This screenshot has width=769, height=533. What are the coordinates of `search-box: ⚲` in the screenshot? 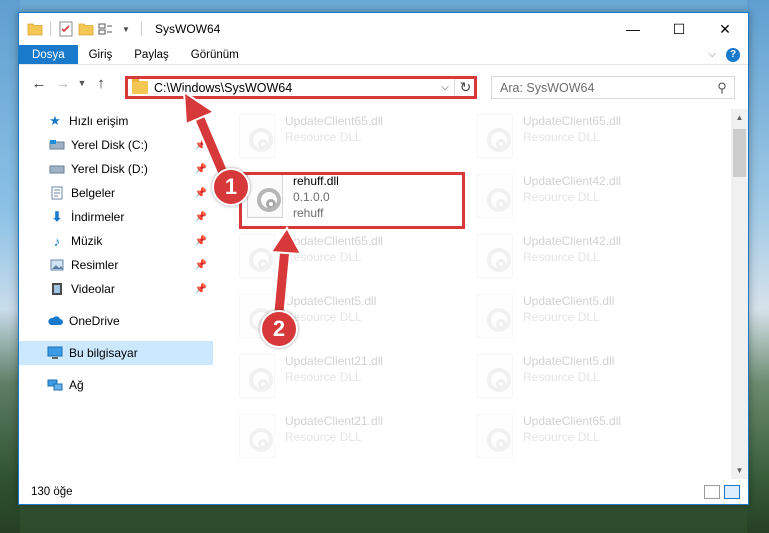 It's located at (613, 87).